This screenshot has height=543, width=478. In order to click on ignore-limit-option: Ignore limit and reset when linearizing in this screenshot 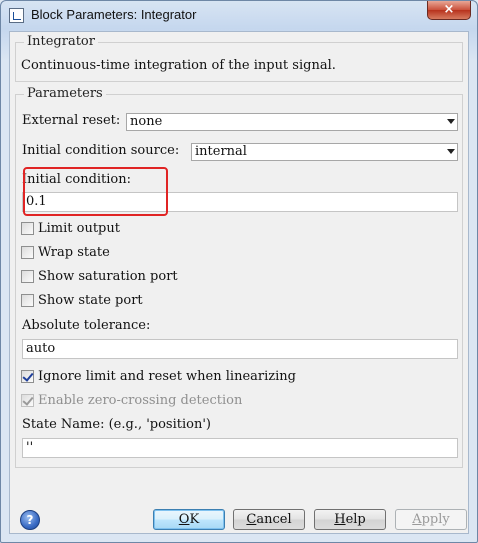, I will do `click(171, 377)`.